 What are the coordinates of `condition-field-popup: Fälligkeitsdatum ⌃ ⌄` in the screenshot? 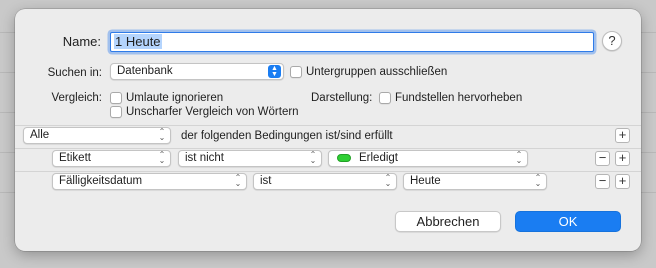 It's located at (149, 181).